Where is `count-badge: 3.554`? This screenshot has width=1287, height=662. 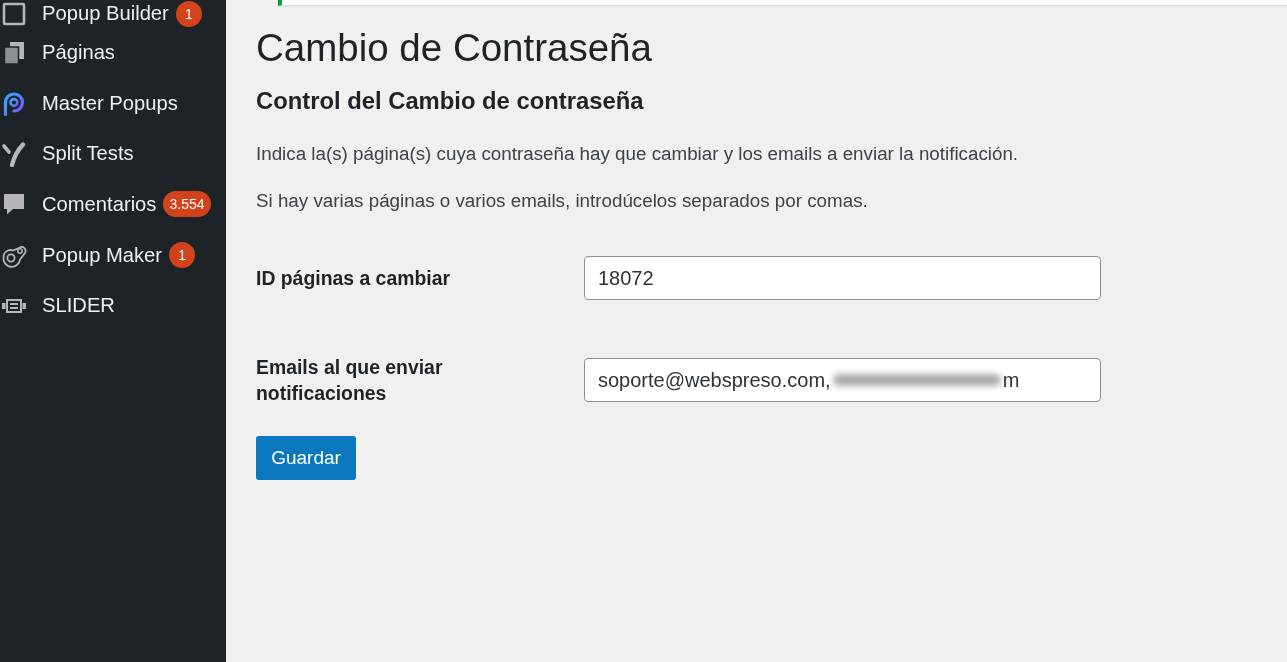
count-badge: 3.554 is located at coordinates (187, 204).